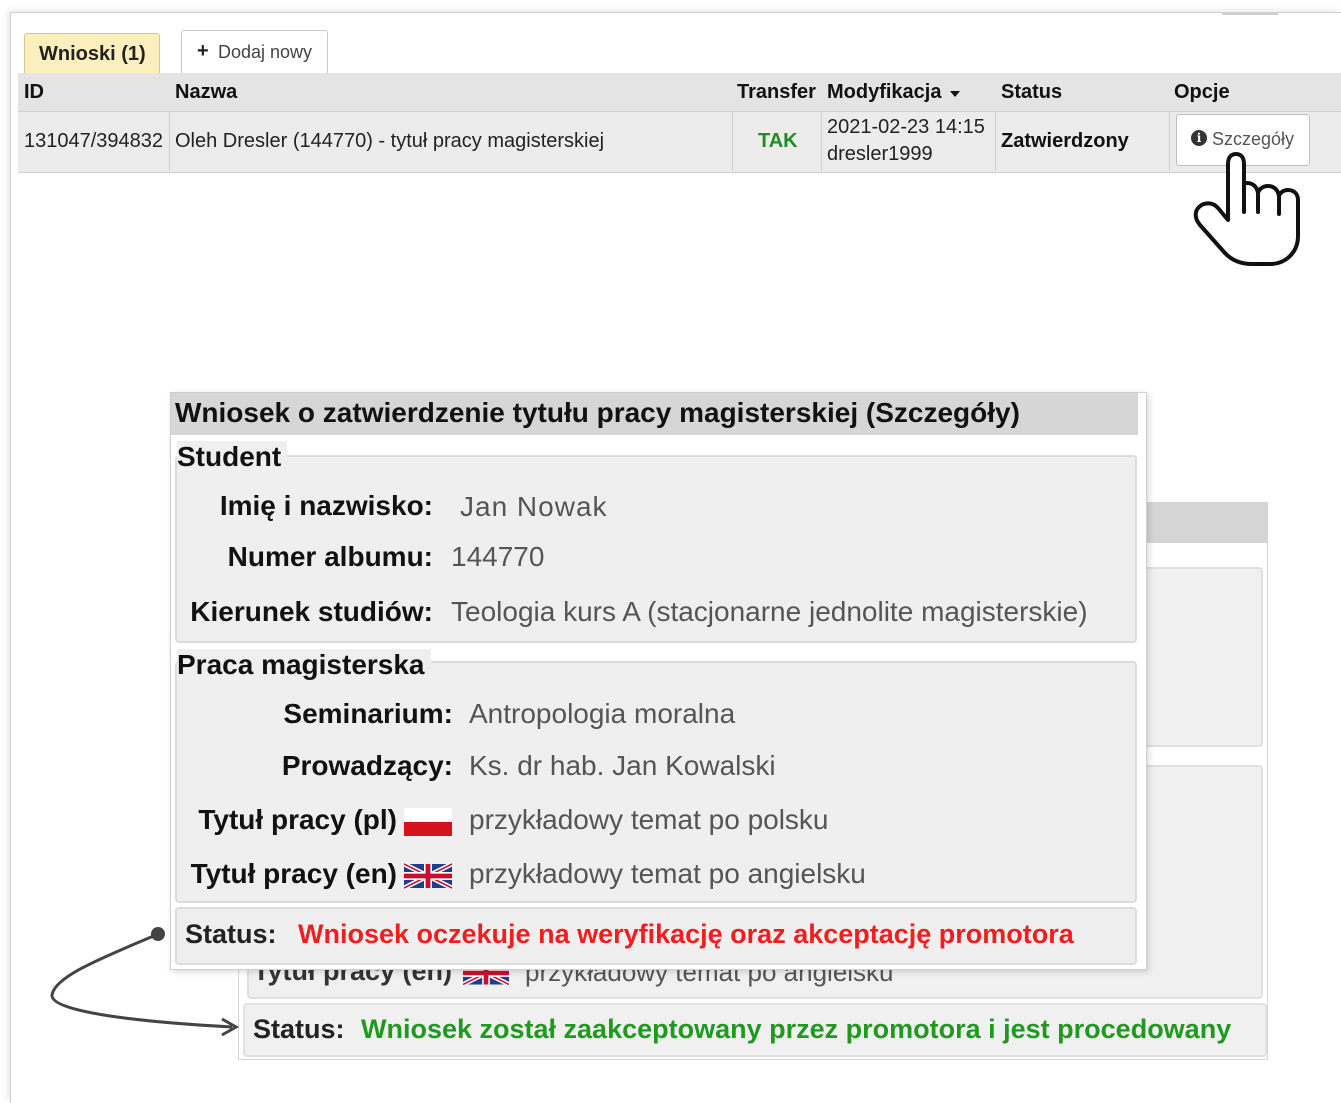 The width and height of the screenshot is (1341, 1103). Describe the element at coordinates (330, 556) in the screenshot. I see `album-label: Numer albumu:` at that location.